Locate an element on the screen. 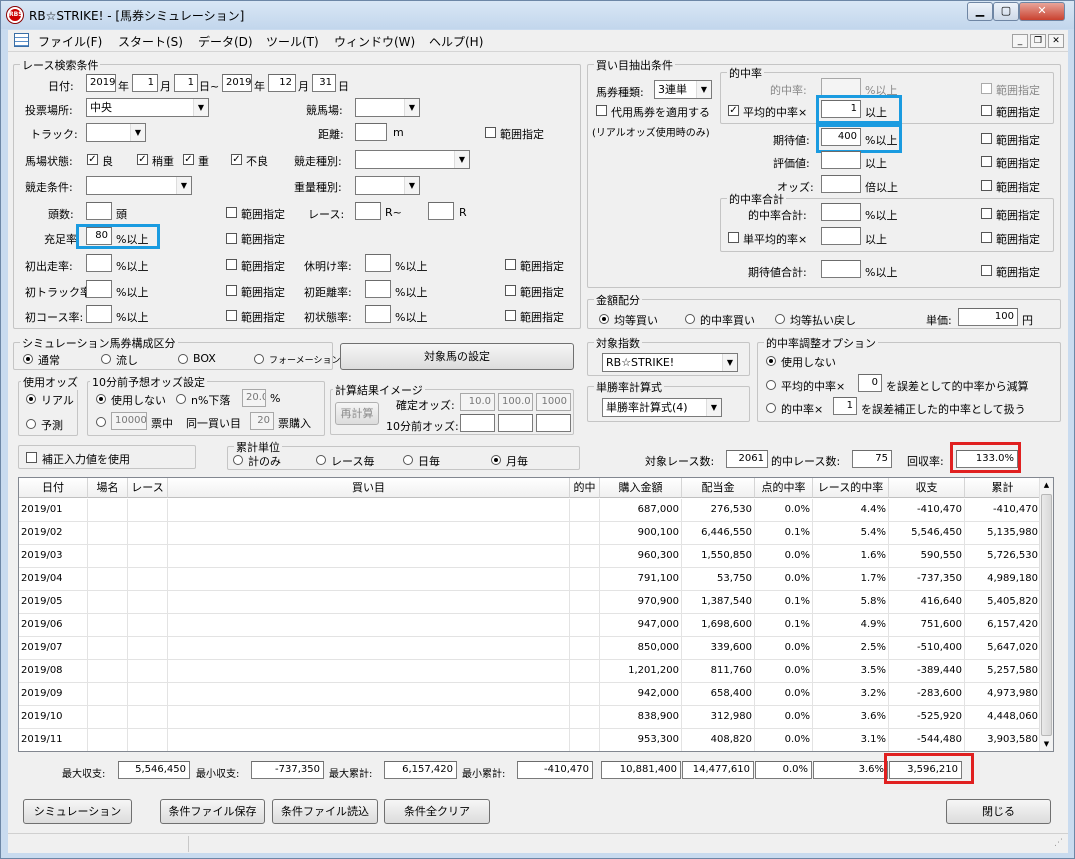 The image size is (1075, 859). col-header-race: レース is located at coordinates (148, 488).